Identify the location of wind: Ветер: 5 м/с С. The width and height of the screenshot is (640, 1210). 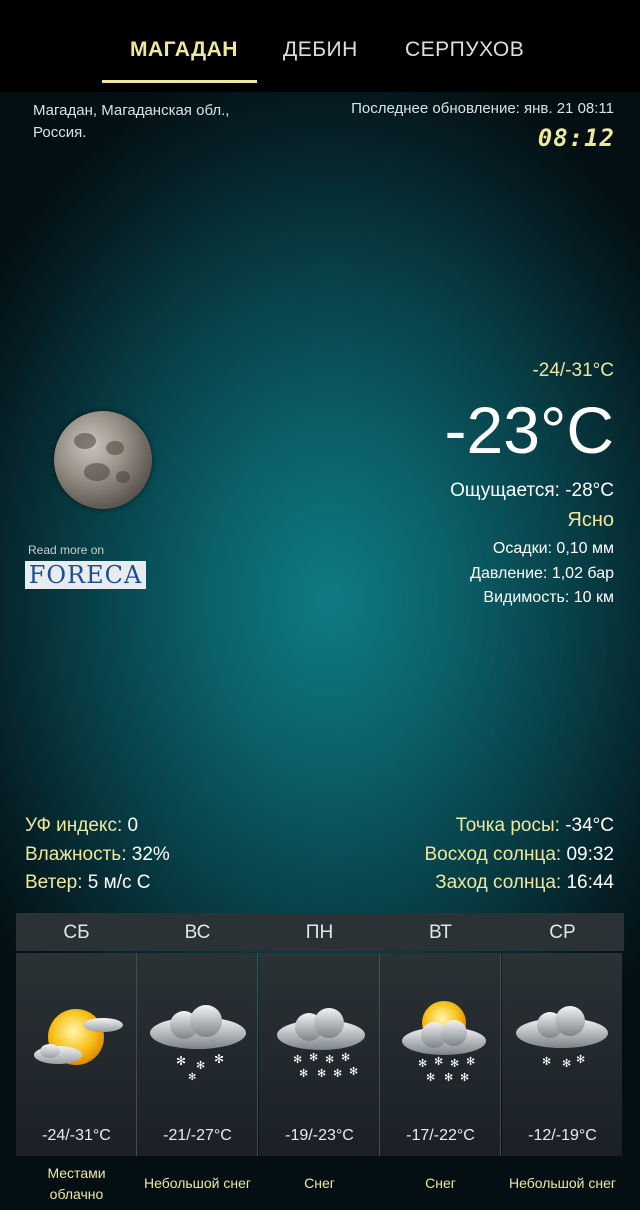
(87, 883).